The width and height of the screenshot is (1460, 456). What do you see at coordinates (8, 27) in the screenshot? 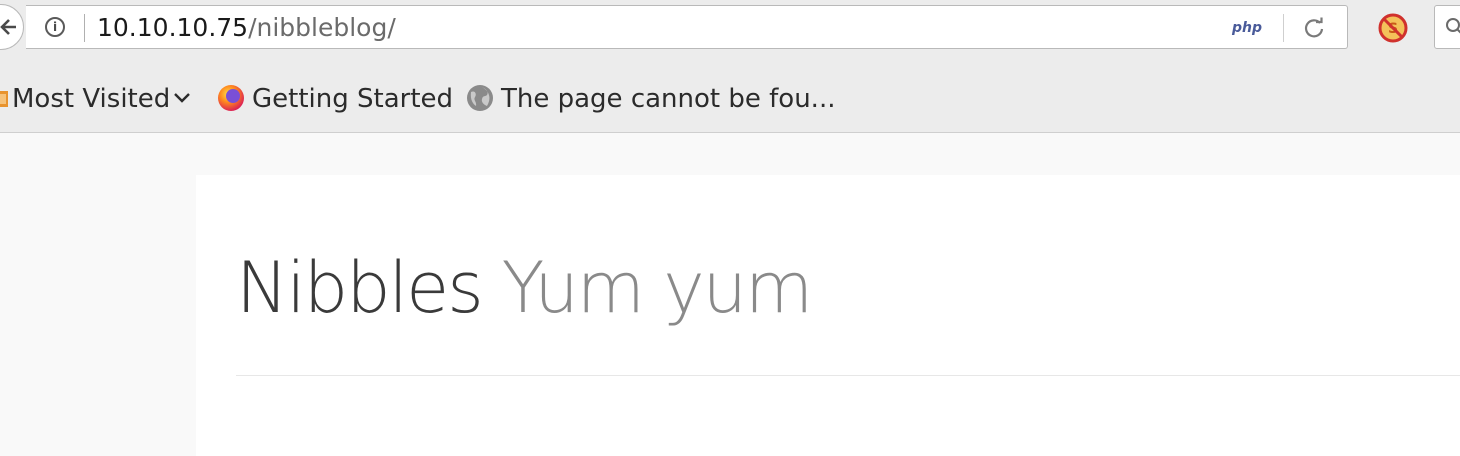
I see `back-arrow-icon` at bounding box center [8, 27].